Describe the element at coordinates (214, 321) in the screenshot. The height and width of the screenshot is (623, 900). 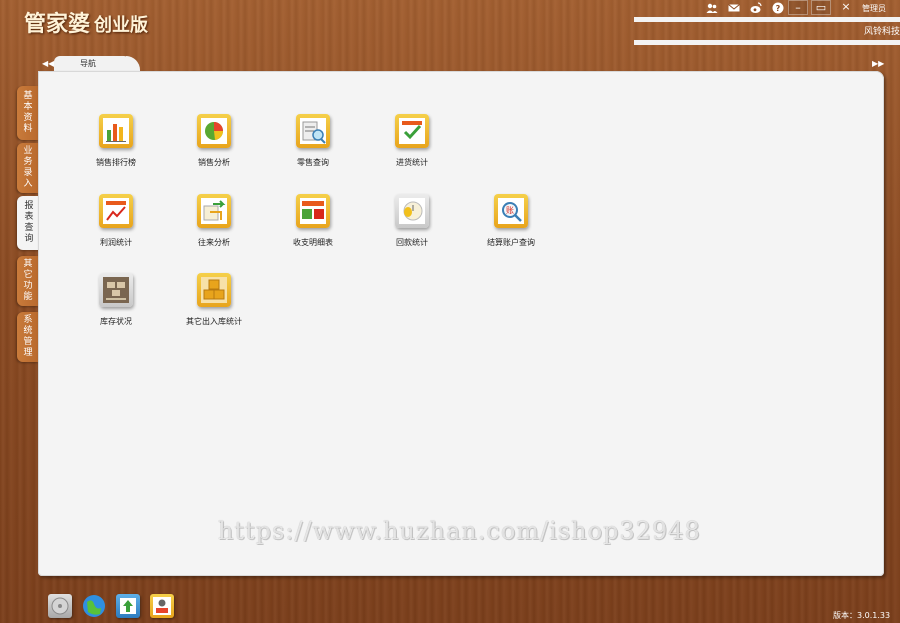
I see `grid-item-label: 其它出入库统计` at that location.